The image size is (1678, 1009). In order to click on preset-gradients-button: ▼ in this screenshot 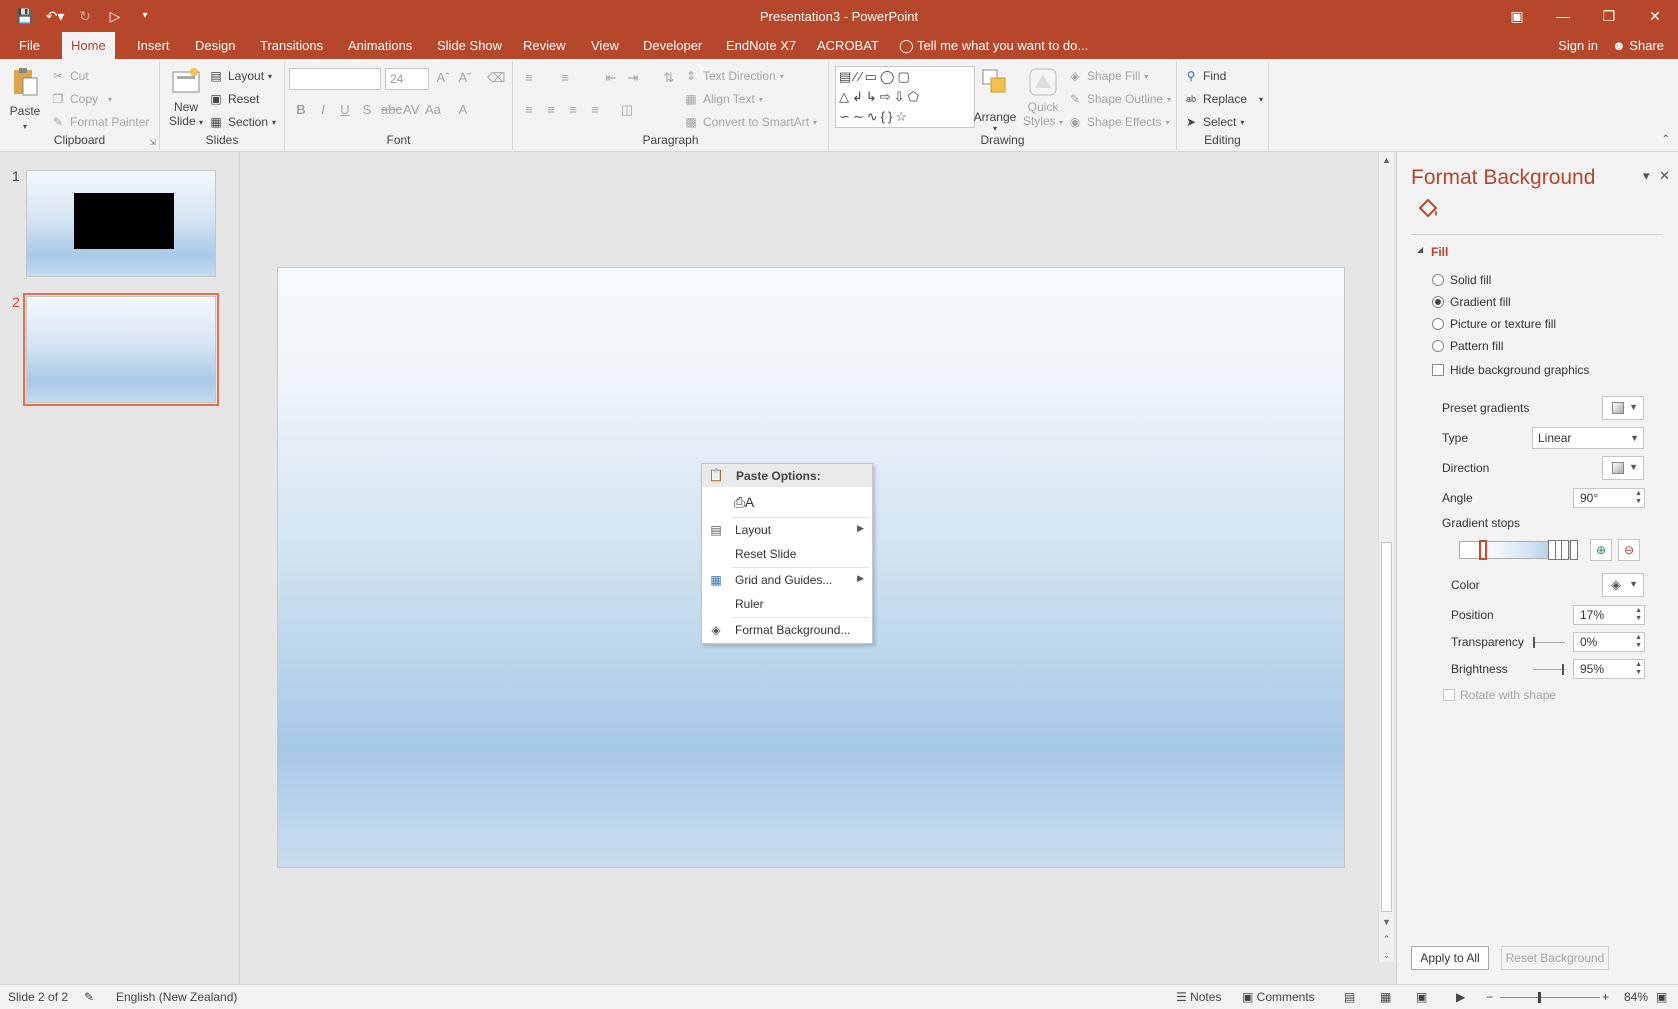, I will do `click(1623, 408)`.